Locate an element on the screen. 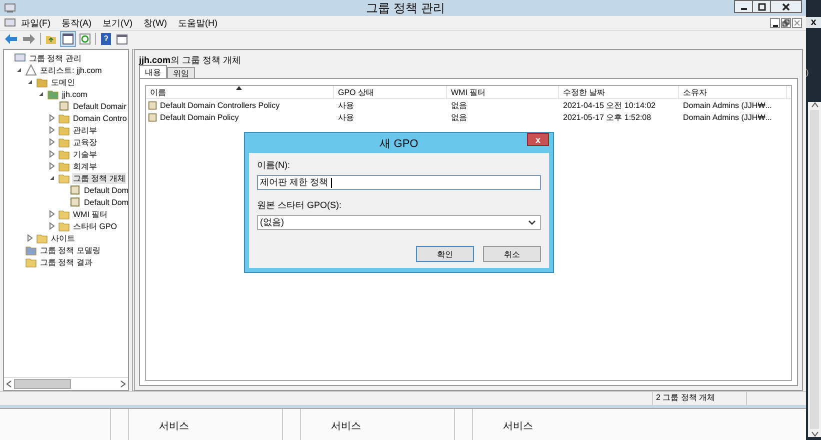 The image size is (821, 440). starter-gpo-dropdown: (없음) is located at coordinates (399, 222).